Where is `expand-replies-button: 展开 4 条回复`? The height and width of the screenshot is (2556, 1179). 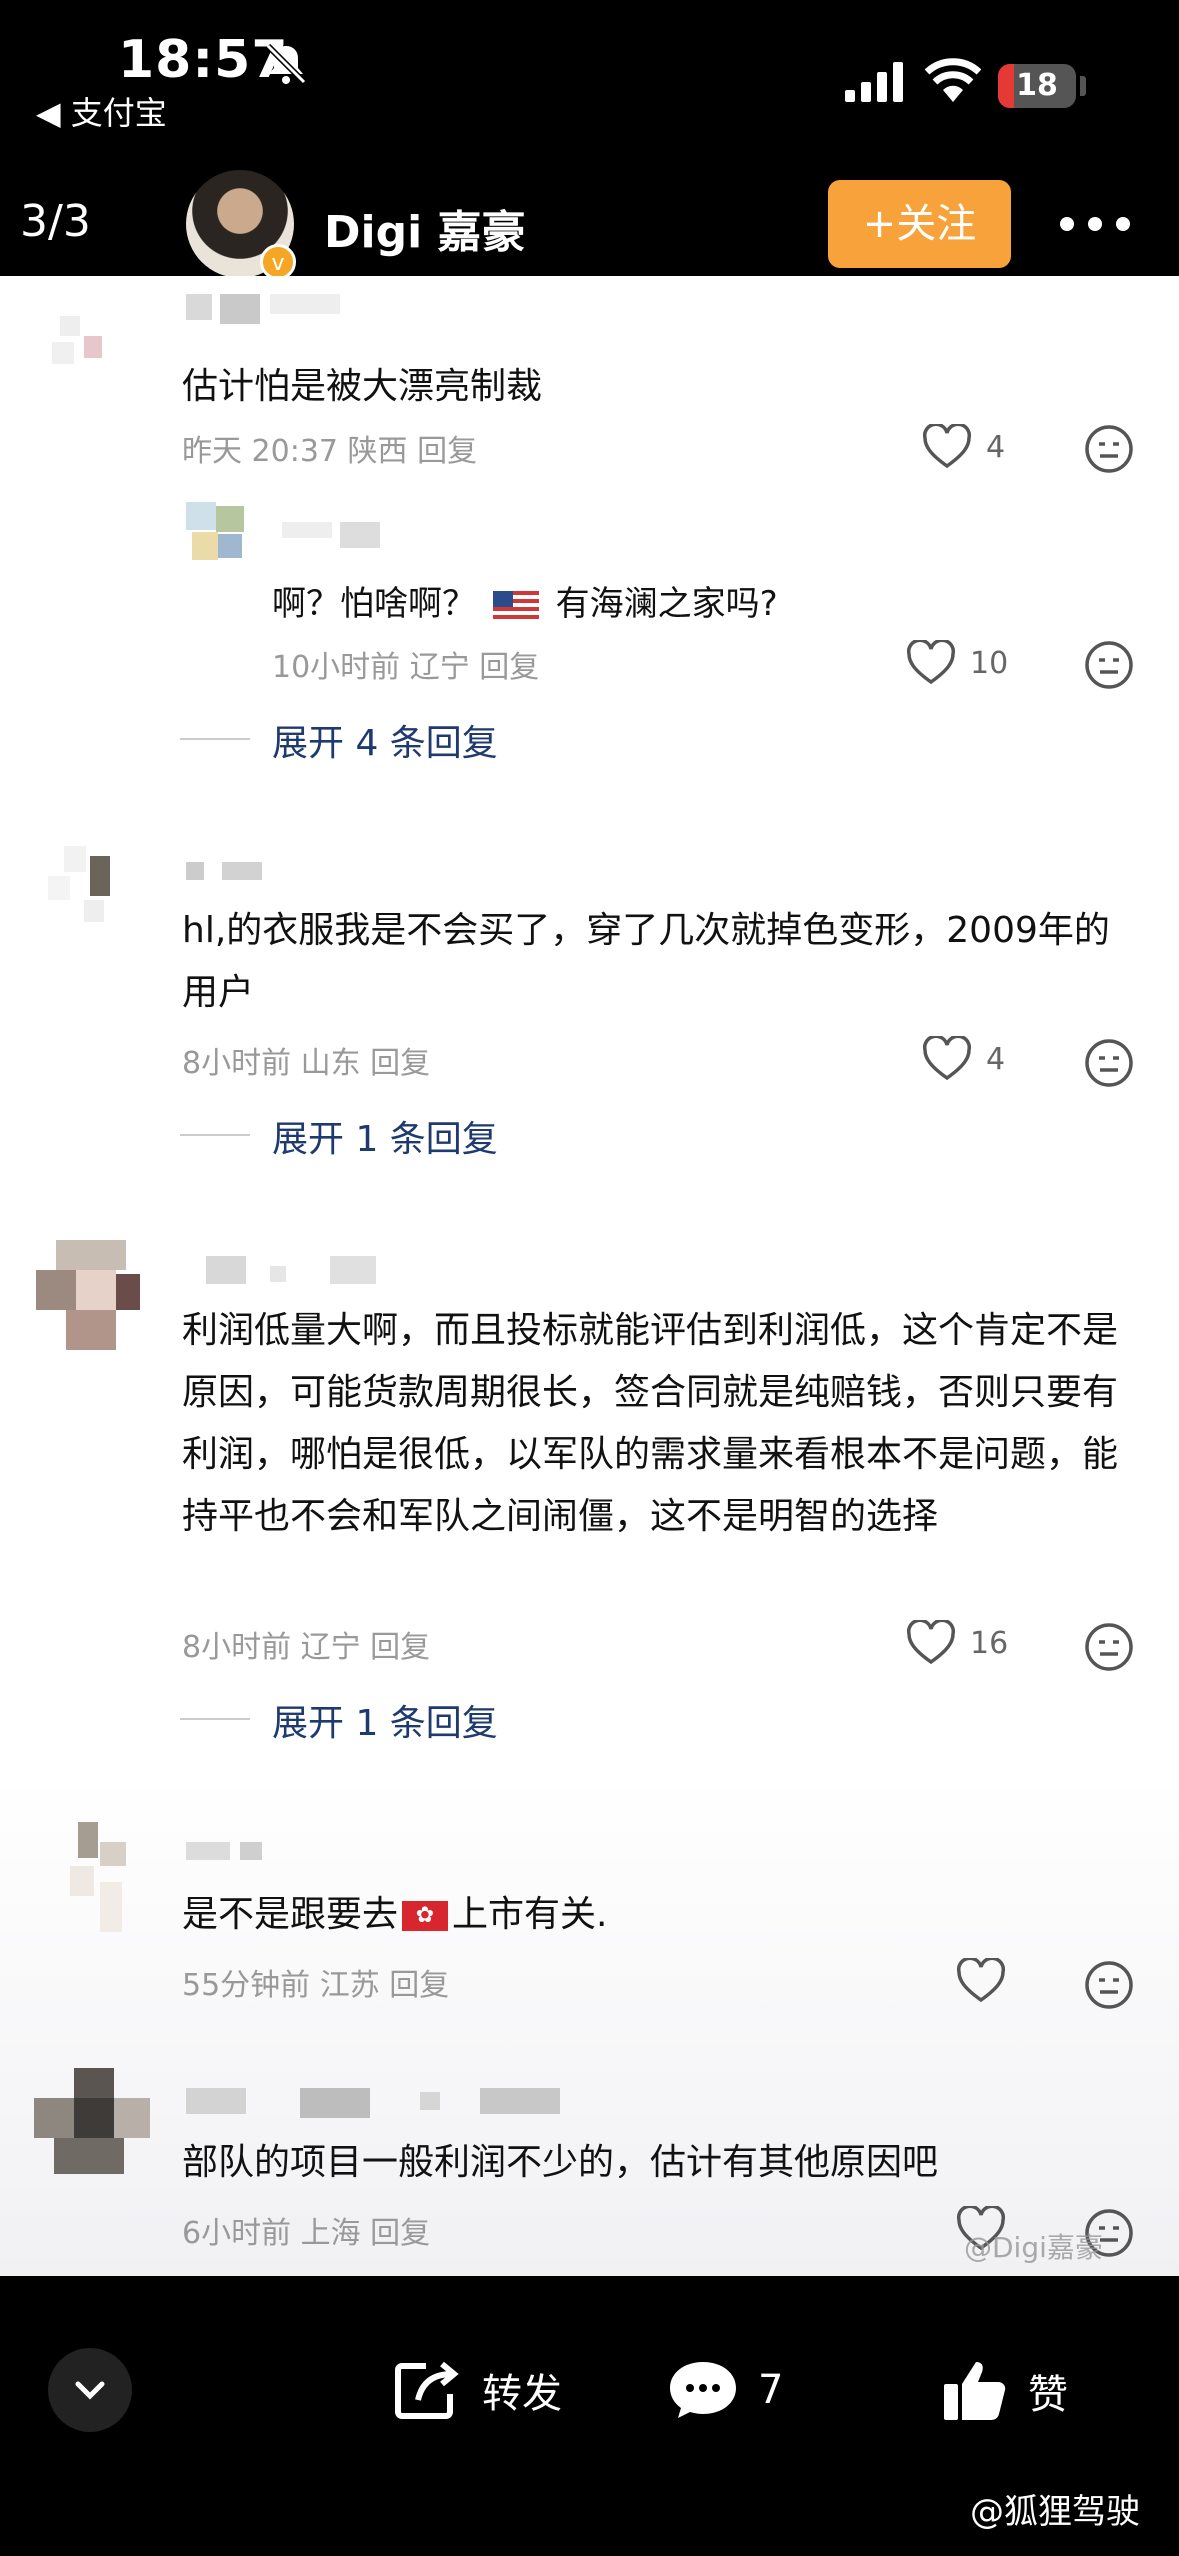
expand-replies-button: 展开 4 条回复 is located at coordinates (339, 740).